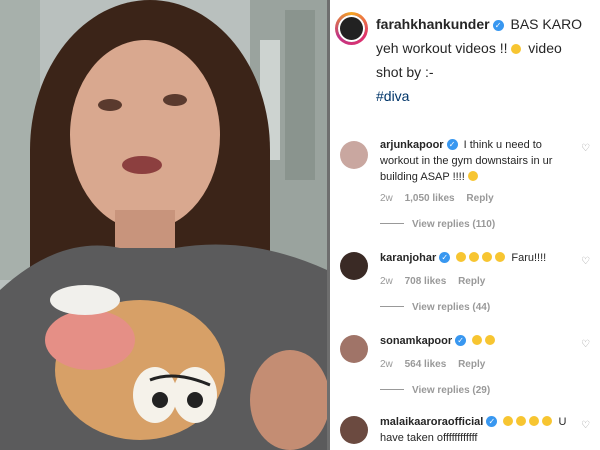 The height and width of the screenshot is (450, 600). What do you see at coordinates (430, 198) in the screenshot?
I see `comment-likes: 1,050 likes` at bounding box center [430, 198].